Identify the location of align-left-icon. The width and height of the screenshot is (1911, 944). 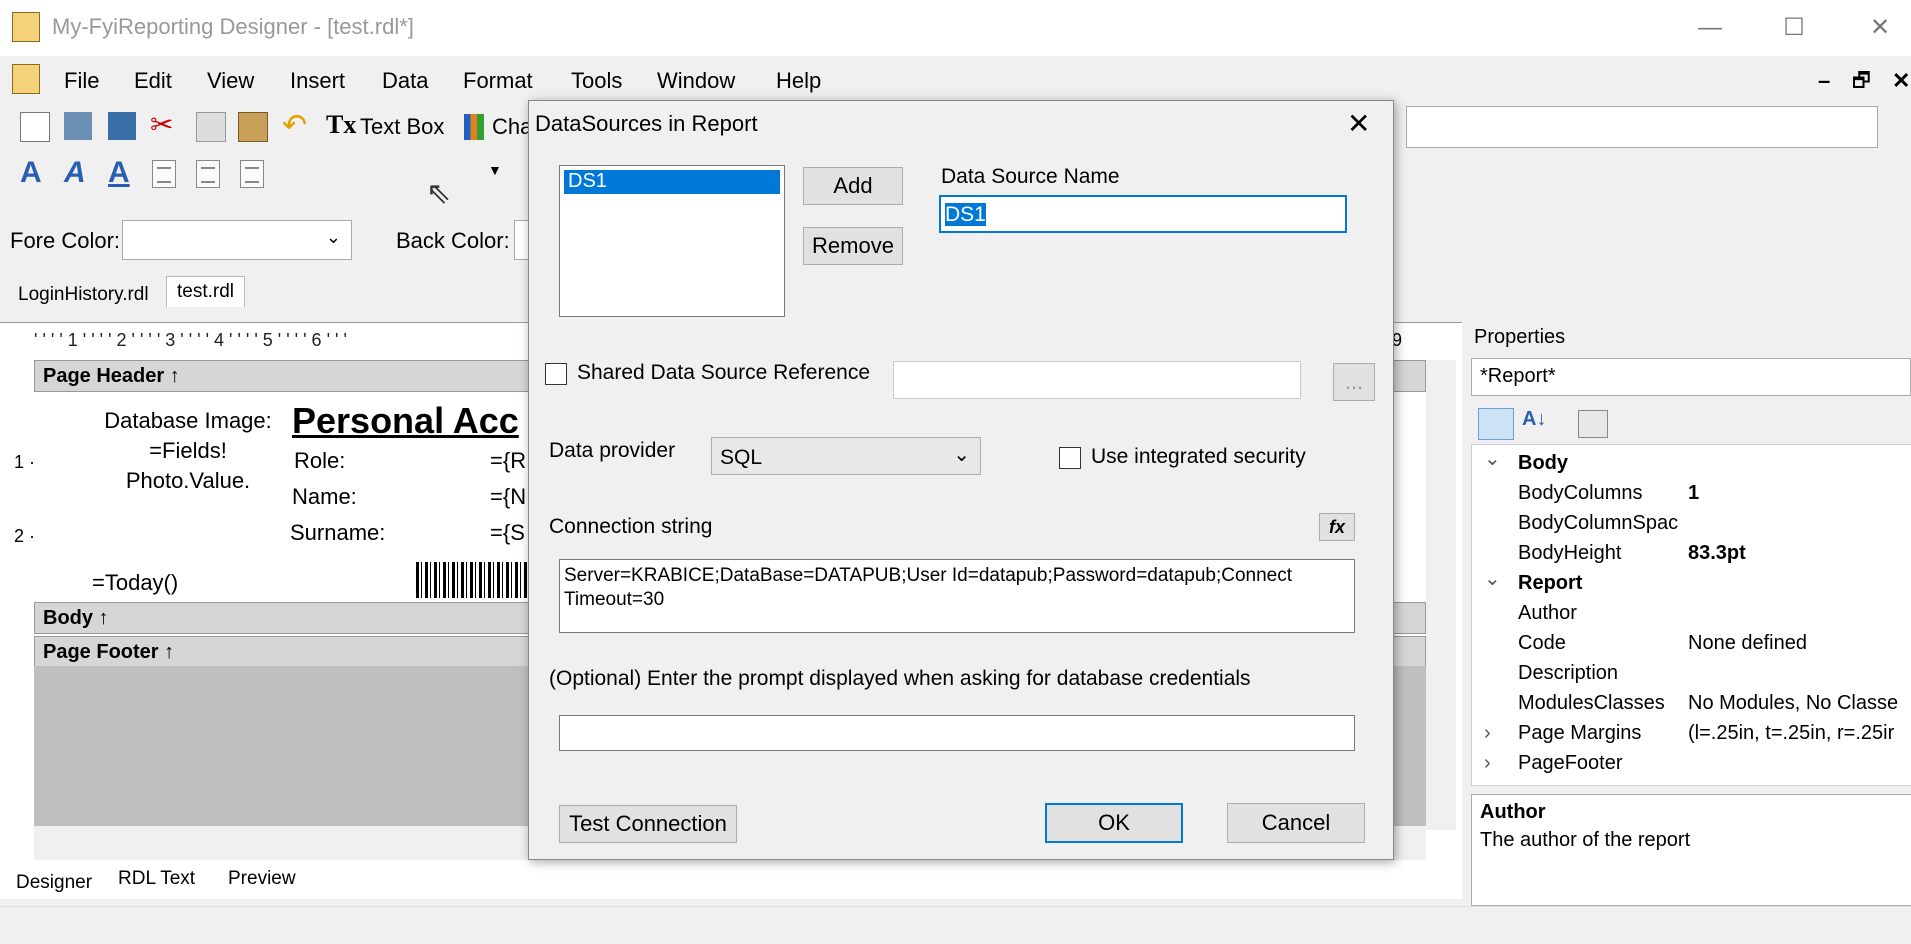
(164, 174).